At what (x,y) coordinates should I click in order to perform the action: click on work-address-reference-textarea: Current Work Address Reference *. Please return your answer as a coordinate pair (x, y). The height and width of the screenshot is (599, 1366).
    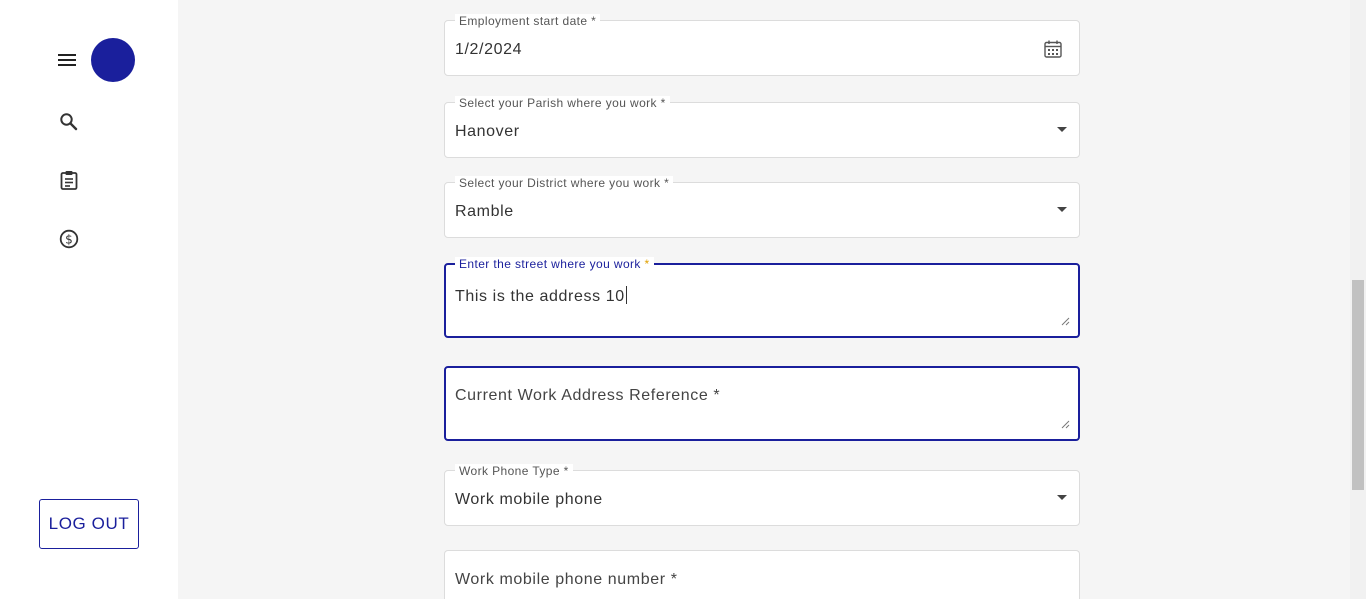
    Looking at the image, I should click on (762, 403).